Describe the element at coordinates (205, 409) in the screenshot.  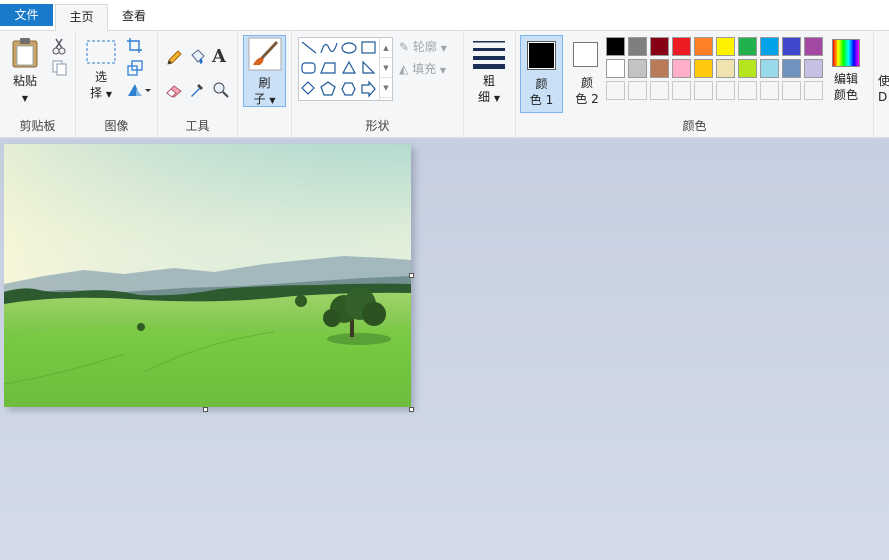
I see `resize-handle-bottom` at that location.